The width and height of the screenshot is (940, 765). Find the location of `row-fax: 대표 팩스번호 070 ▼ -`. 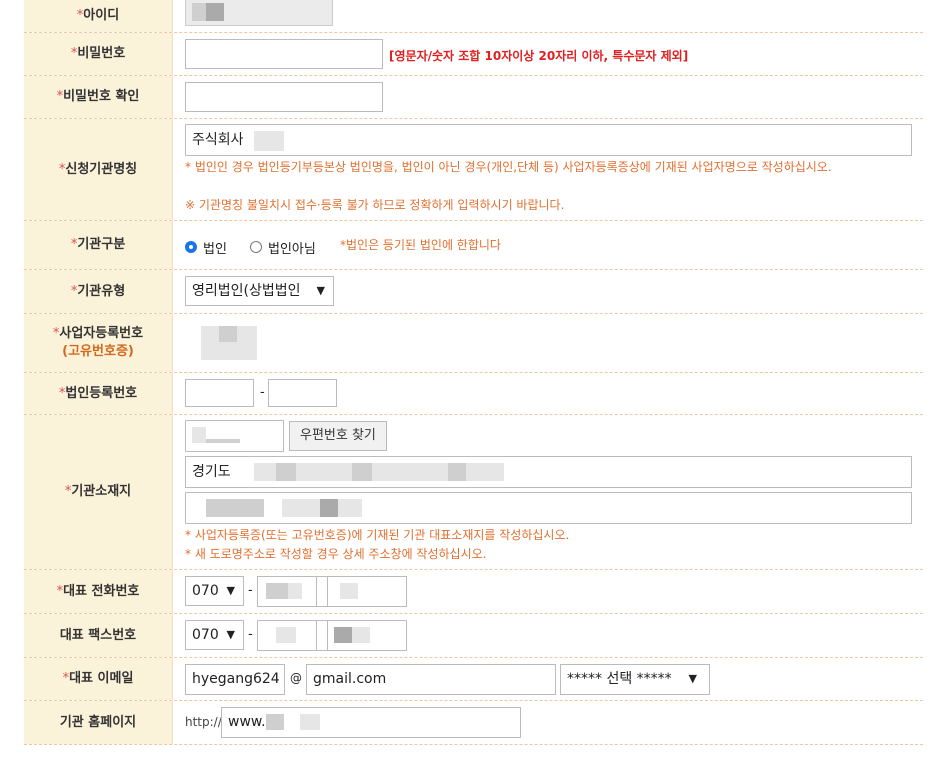

row-fax: 대표 팩스번호 070 ▼ - is located at coordinates (473, 636).